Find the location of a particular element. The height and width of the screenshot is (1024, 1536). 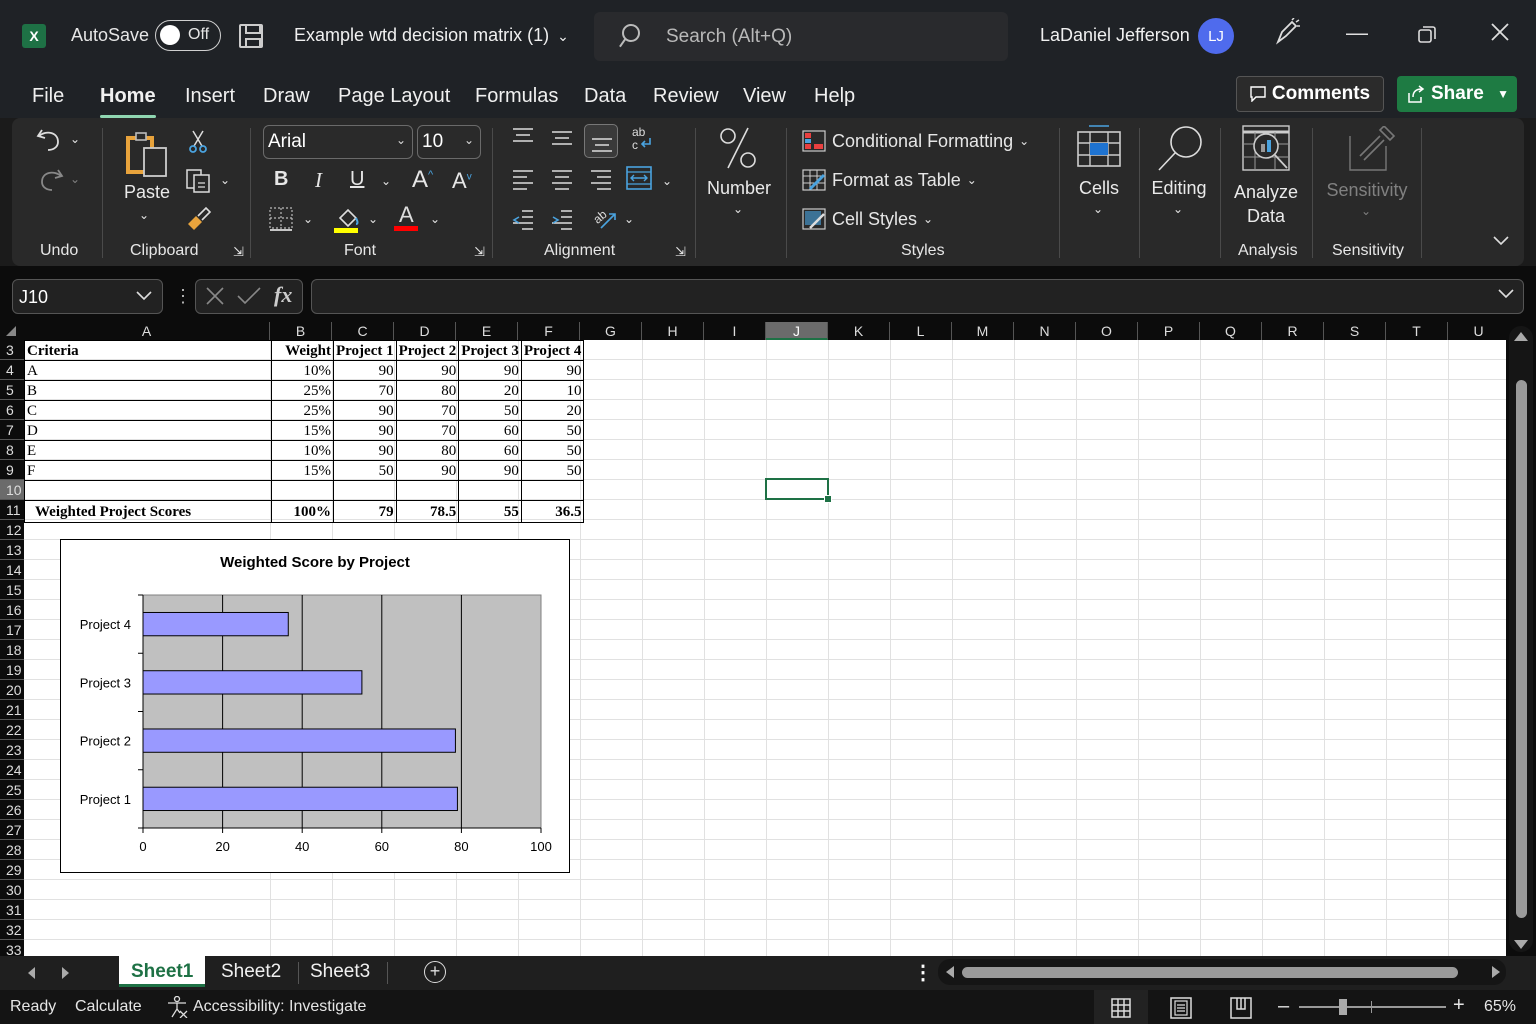

share-button: Share ▼ is located at coordinates (1457, 94).